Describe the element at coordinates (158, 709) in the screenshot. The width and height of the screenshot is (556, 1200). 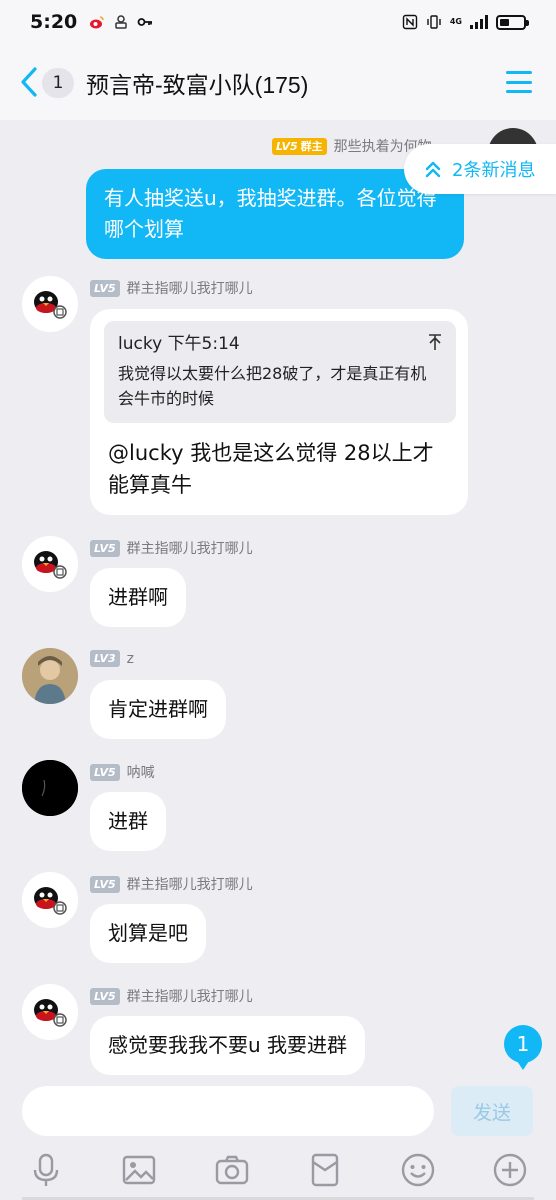
I see `message-bubble: 肯定进群啊` at that location.